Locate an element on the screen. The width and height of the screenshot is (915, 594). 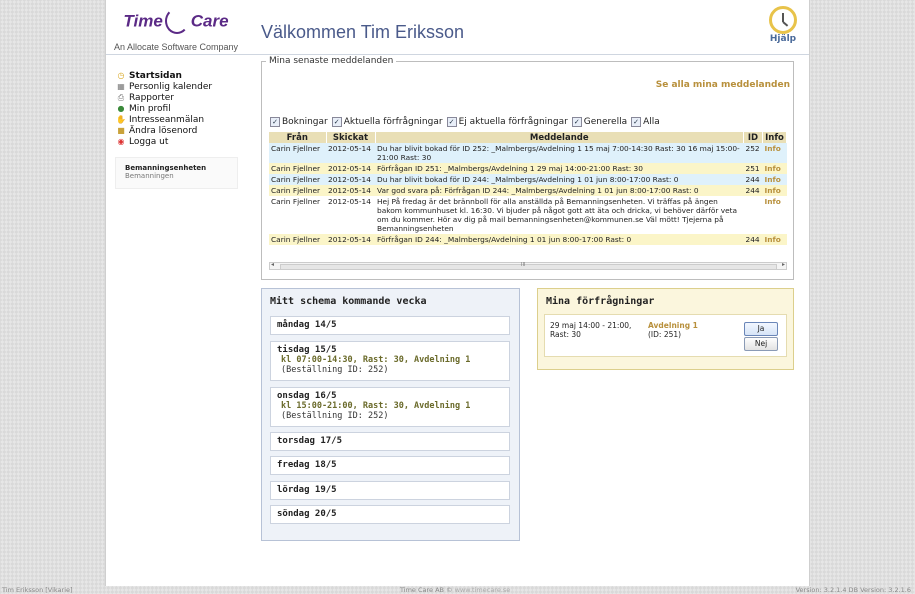
help-label: Hjälp is located at coordinates (783, 39).